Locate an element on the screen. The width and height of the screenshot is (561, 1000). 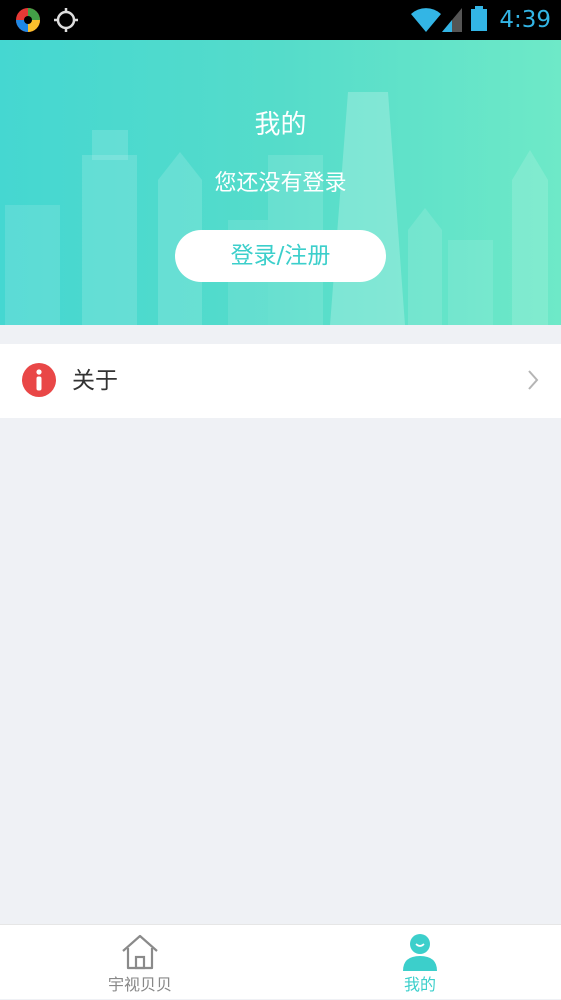
gps-crosshair-icon is located at coordinates (66, 20).